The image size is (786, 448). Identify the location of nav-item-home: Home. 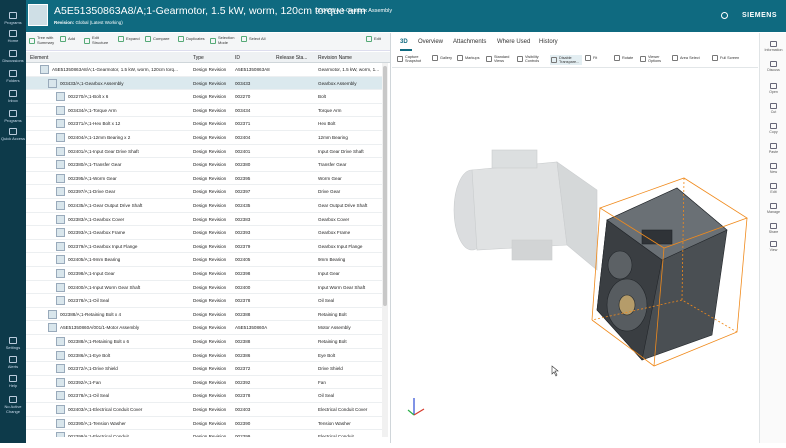
(13, 36).